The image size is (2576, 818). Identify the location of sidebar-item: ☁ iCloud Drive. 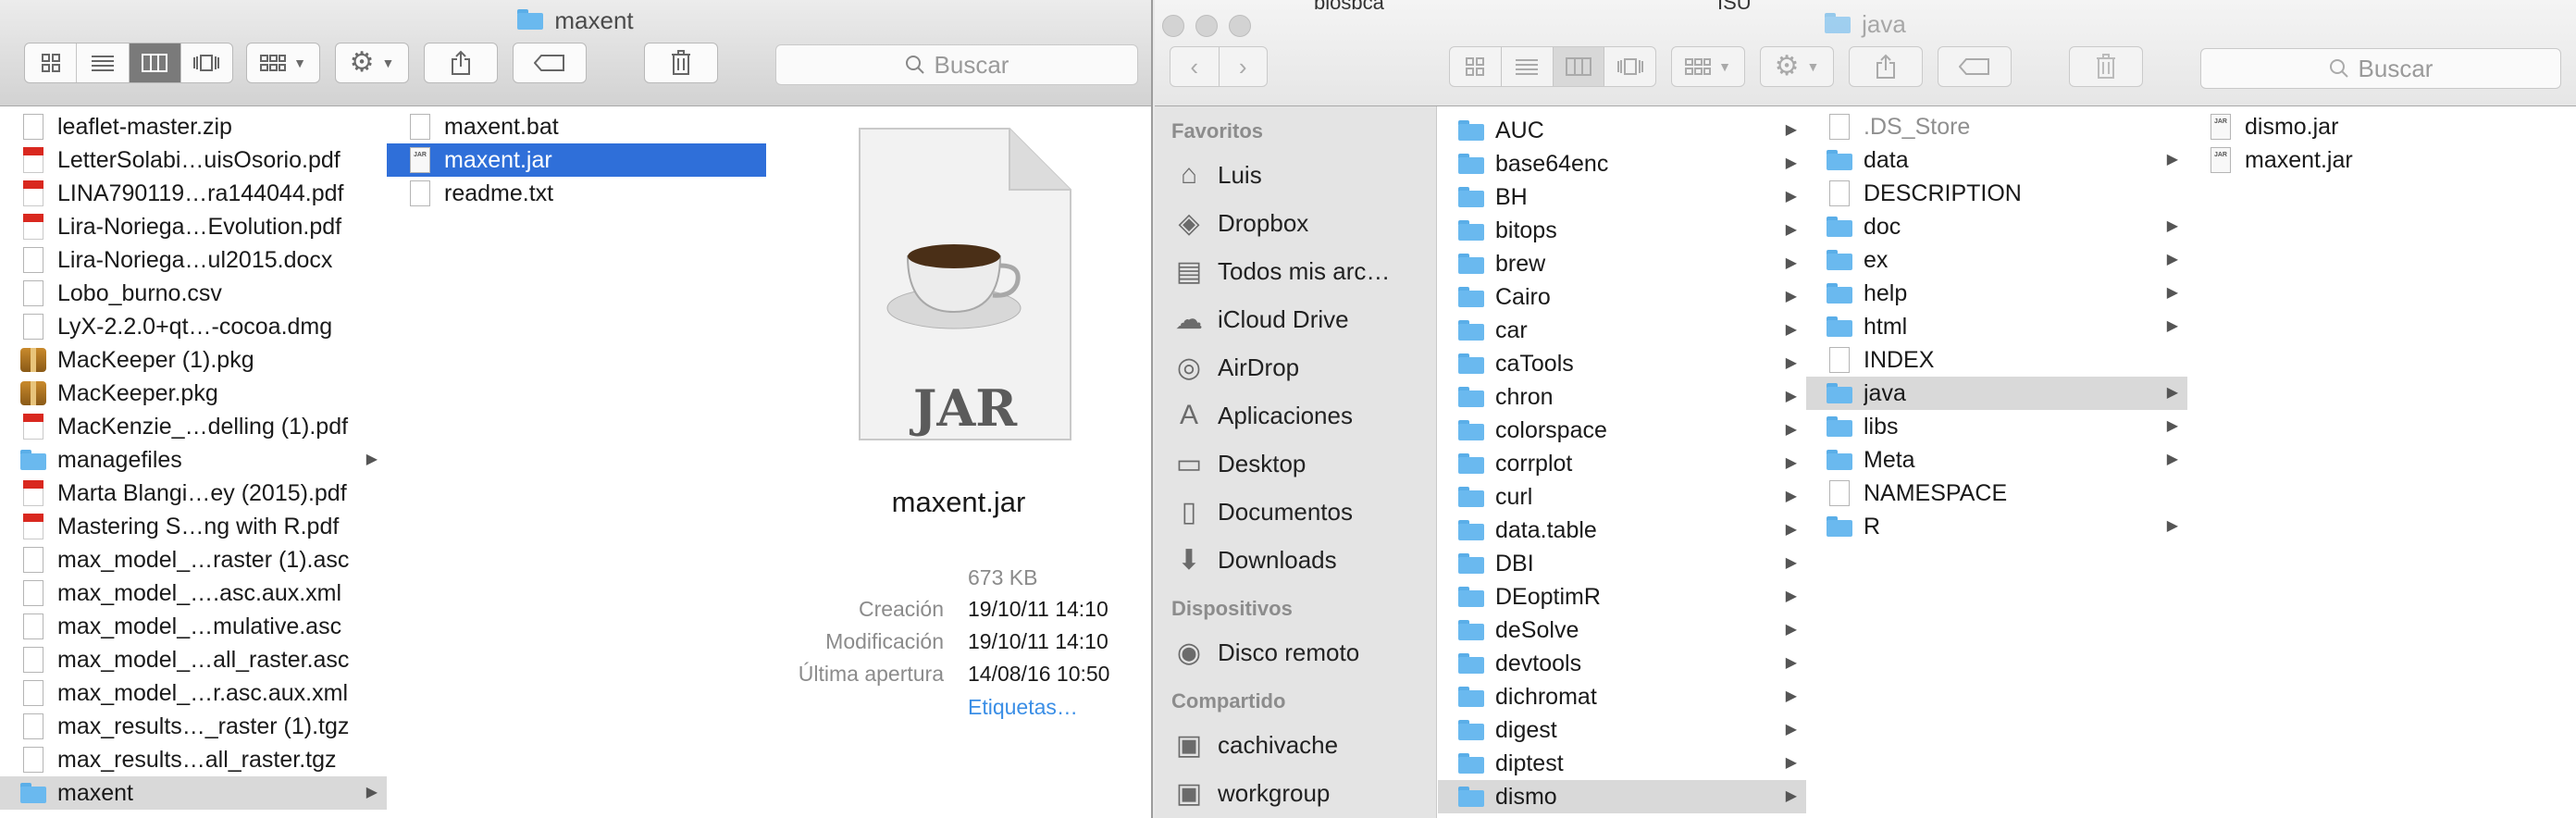
(1295, 319).